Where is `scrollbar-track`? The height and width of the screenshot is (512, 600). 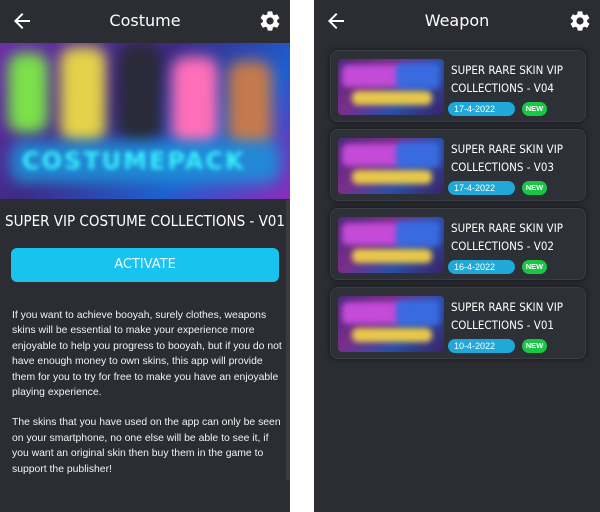 scrollbar-track is located at coordinates (288, 340).